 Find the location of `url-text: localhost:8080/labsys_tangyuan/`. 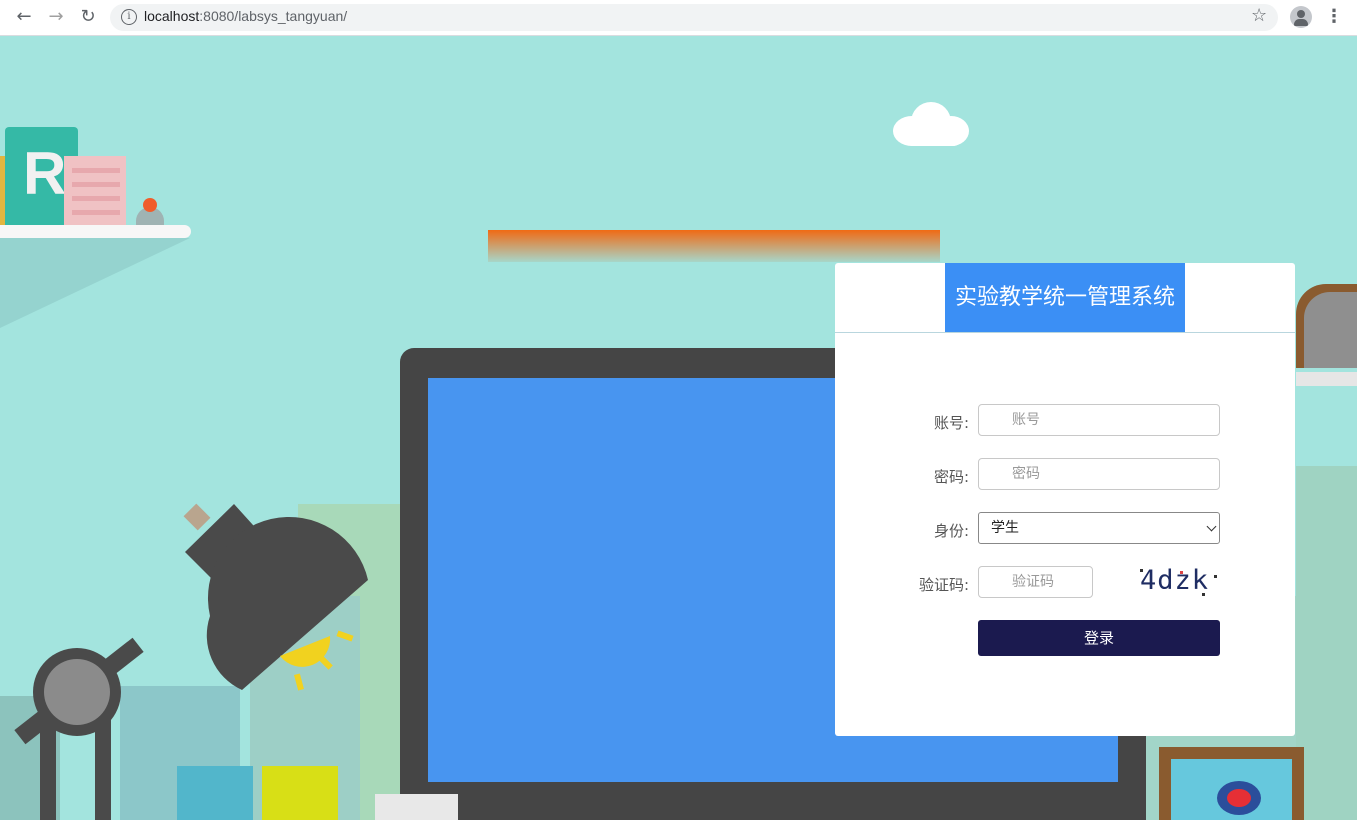

url-text: localhost:8080/labsys_tangyuan/ is located at coordinates (245, 16).